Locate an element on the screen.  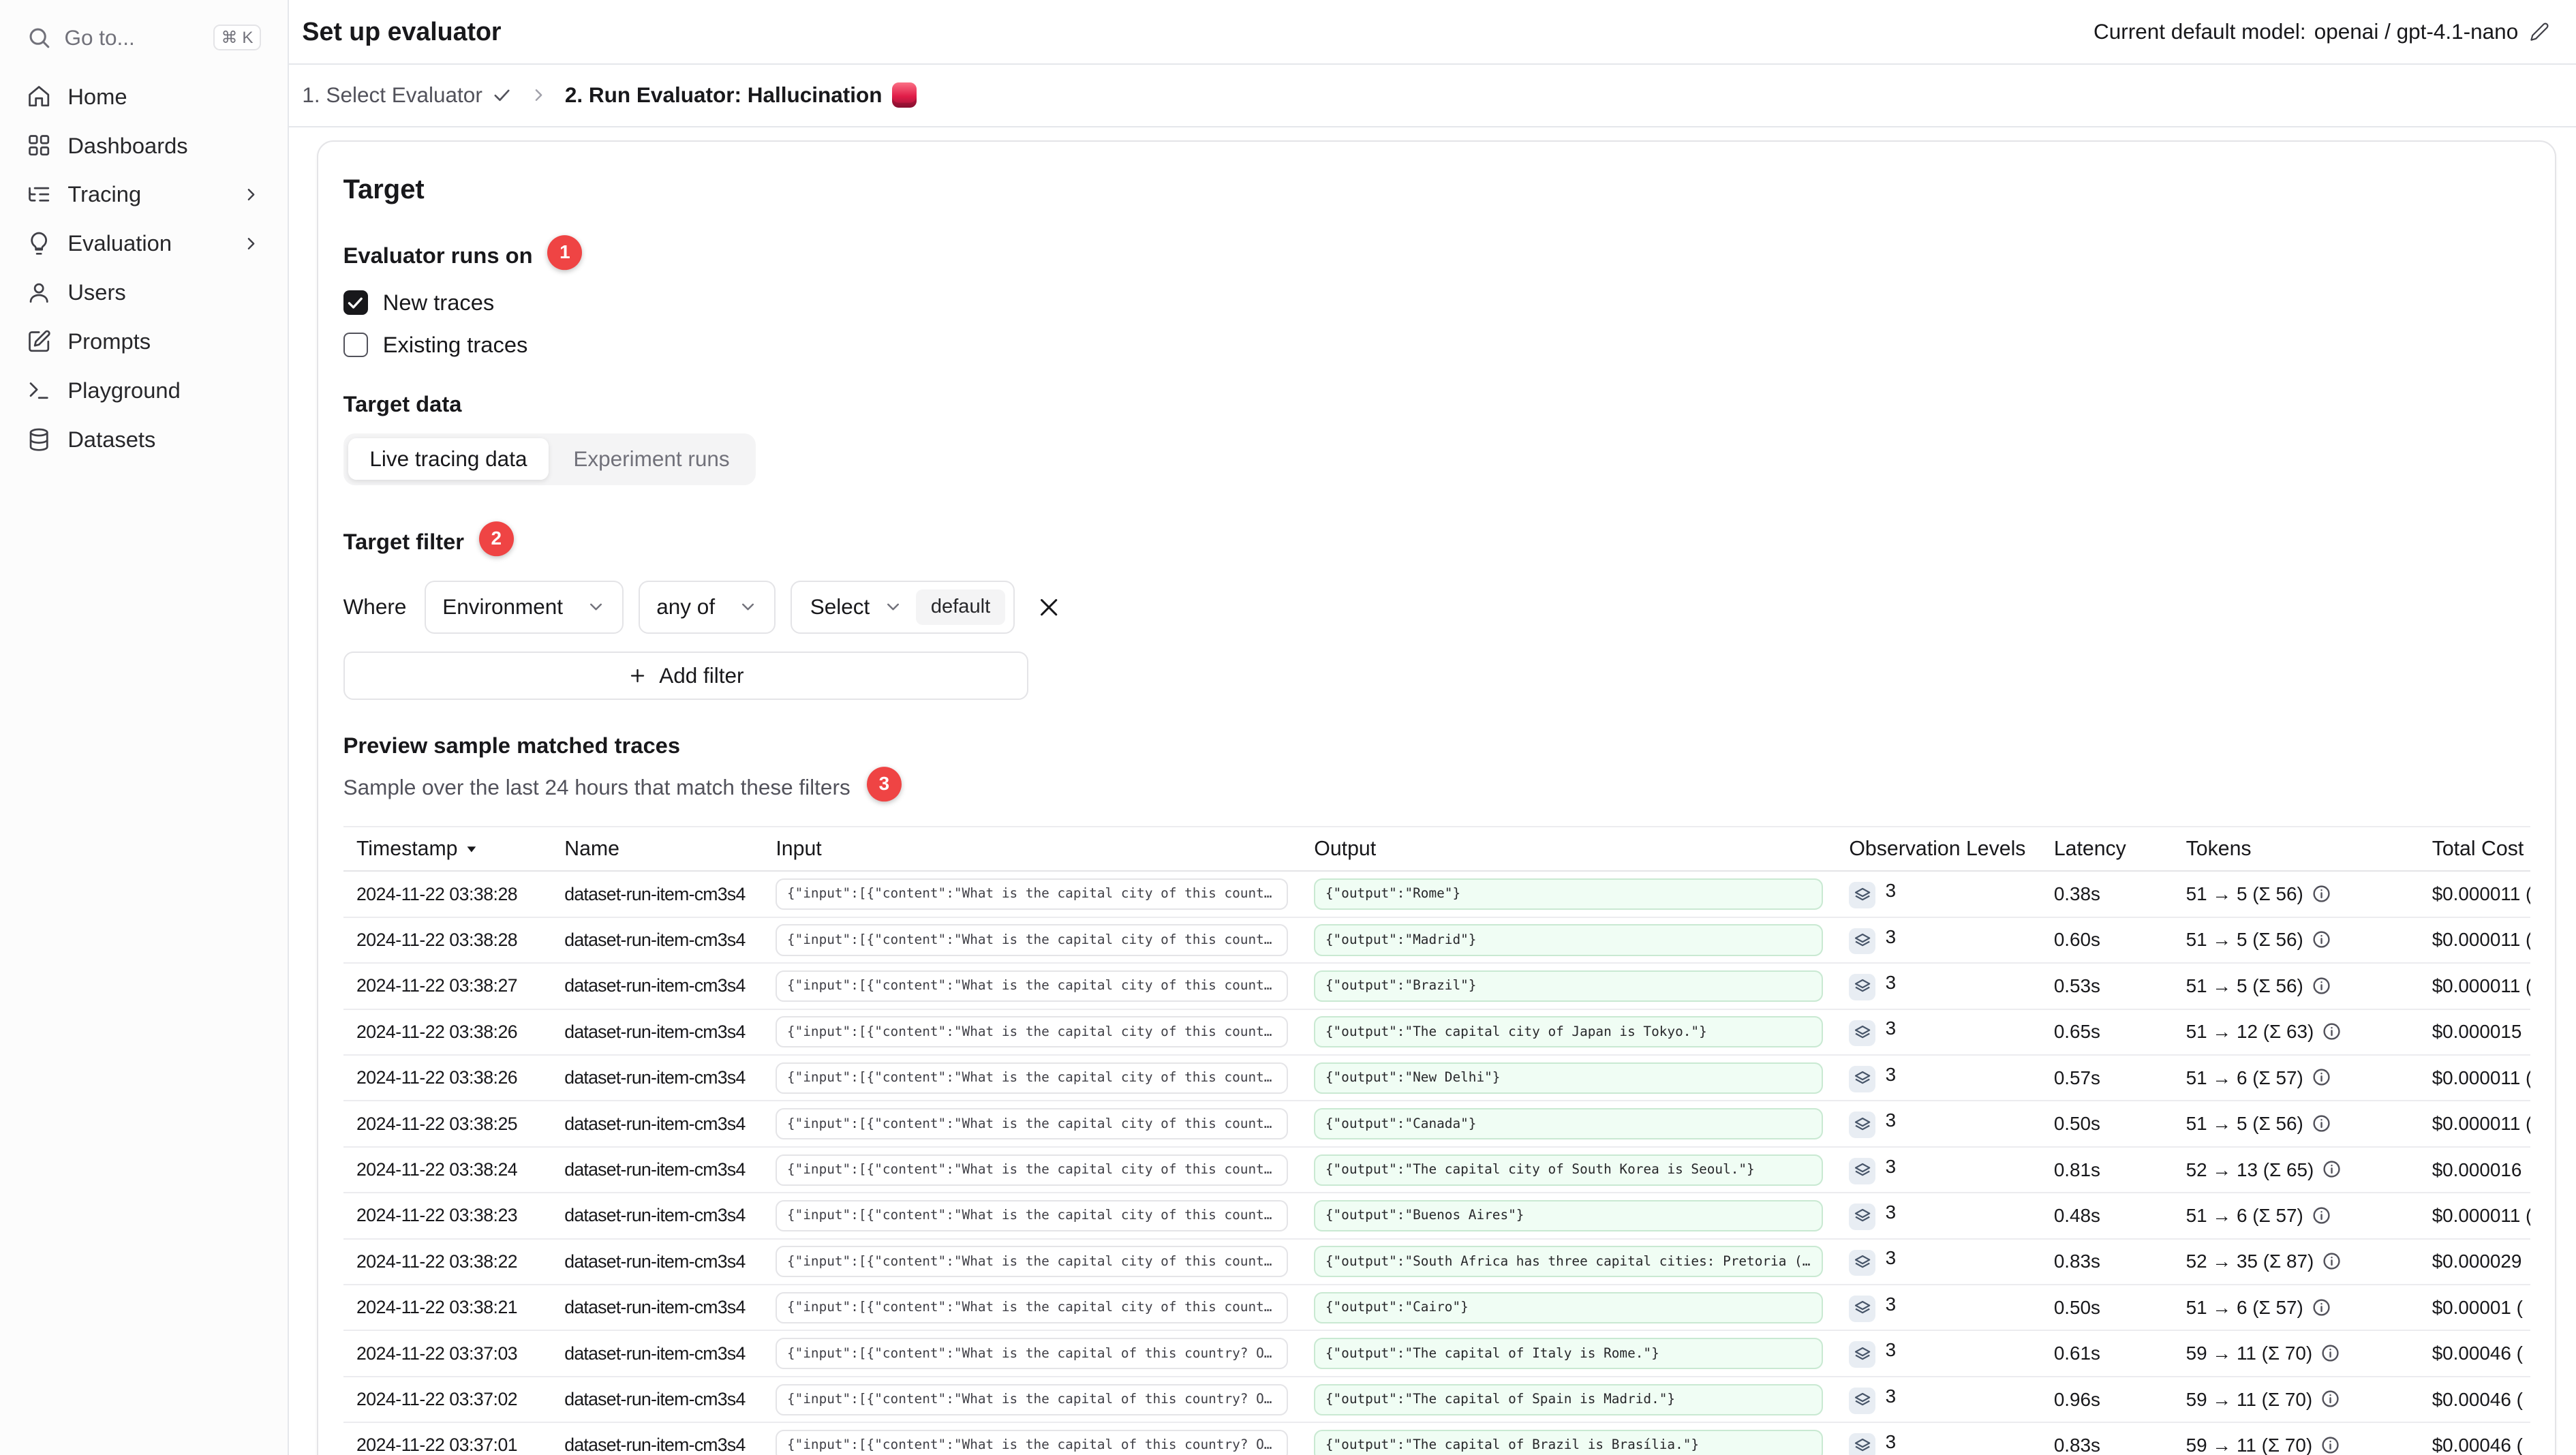
sidebar-item-dashboards: Dashboards is located at coordinates (143, 145).